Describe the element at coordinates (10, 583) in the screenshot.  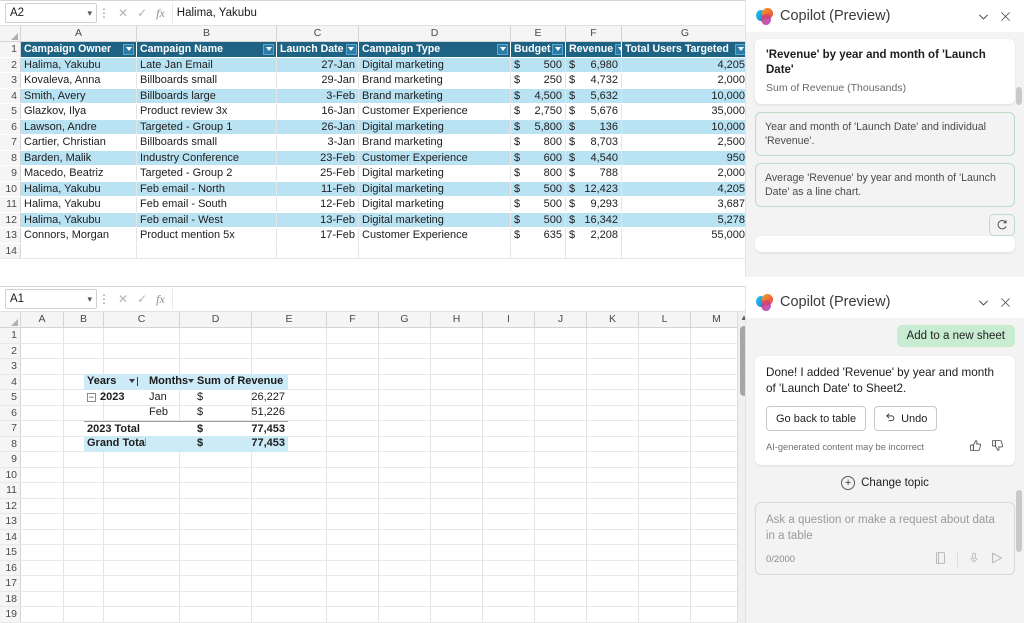
I see `row-header-17: 17` at that location.